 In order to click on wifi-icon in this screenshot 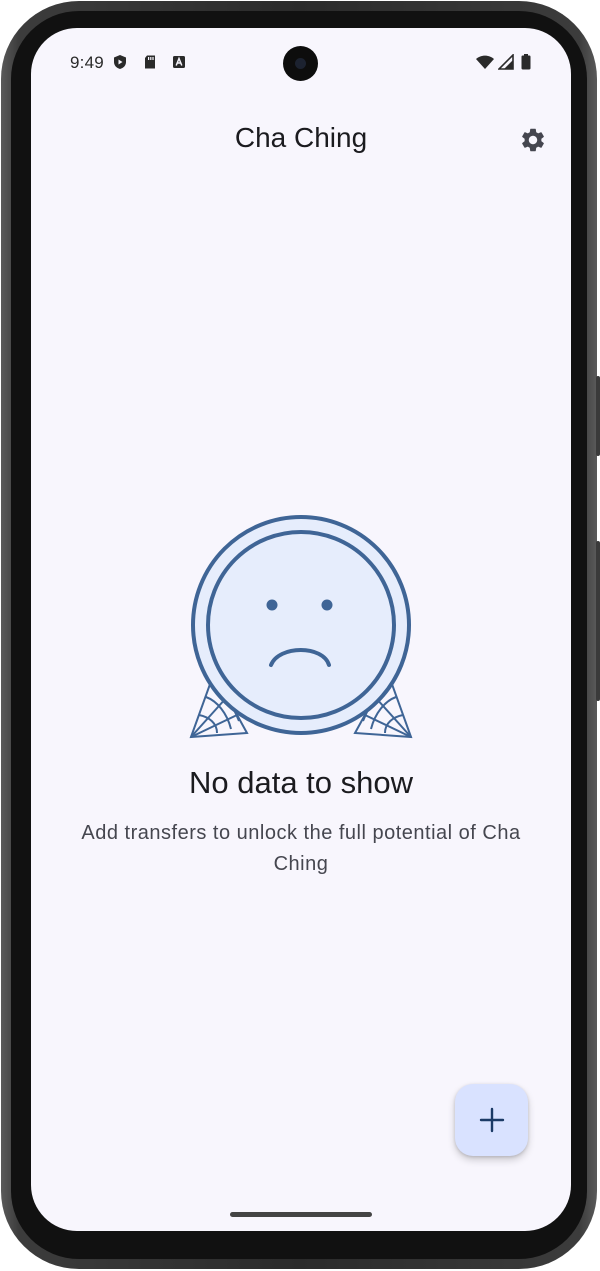, I will do `click(485, 62)`.